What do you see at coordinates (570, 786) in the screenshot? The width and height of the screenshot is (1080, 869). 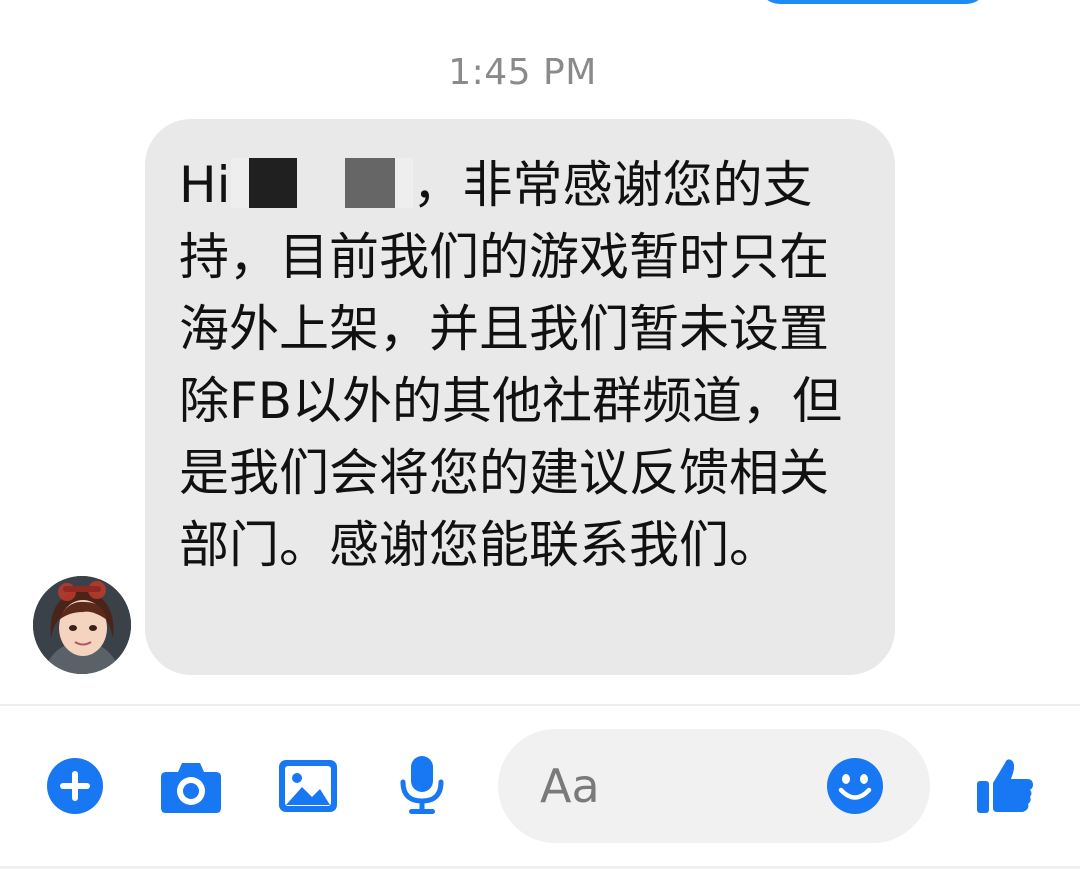 I see `message-input-placeholder: Aa` at bounding box center [570, 786].